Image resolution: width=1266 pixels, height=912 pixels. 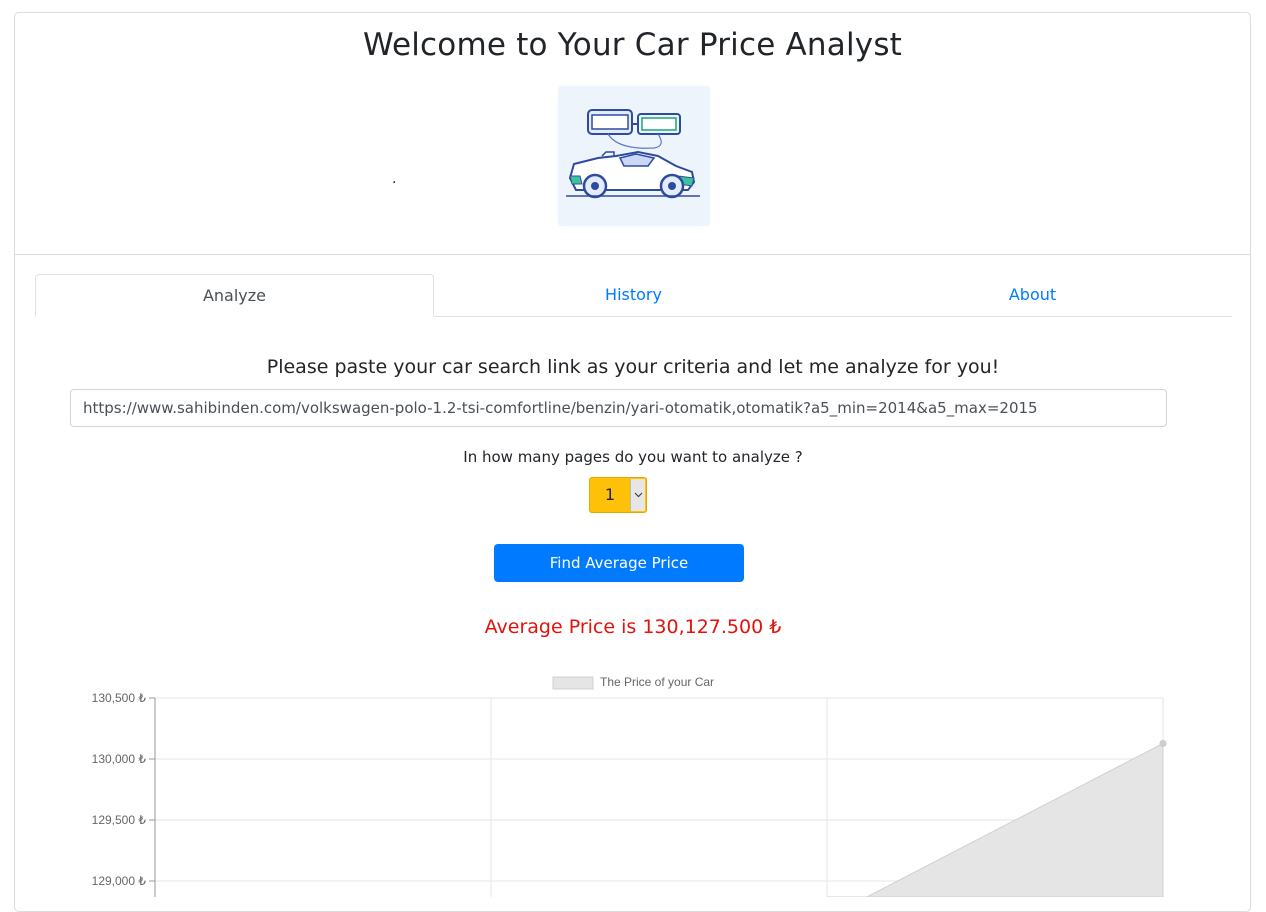 What do you see at coordinates (119, 881) in the screenshot?
I see `y-tick-label: 129,000 ₺` at bounding box center [119, 881].